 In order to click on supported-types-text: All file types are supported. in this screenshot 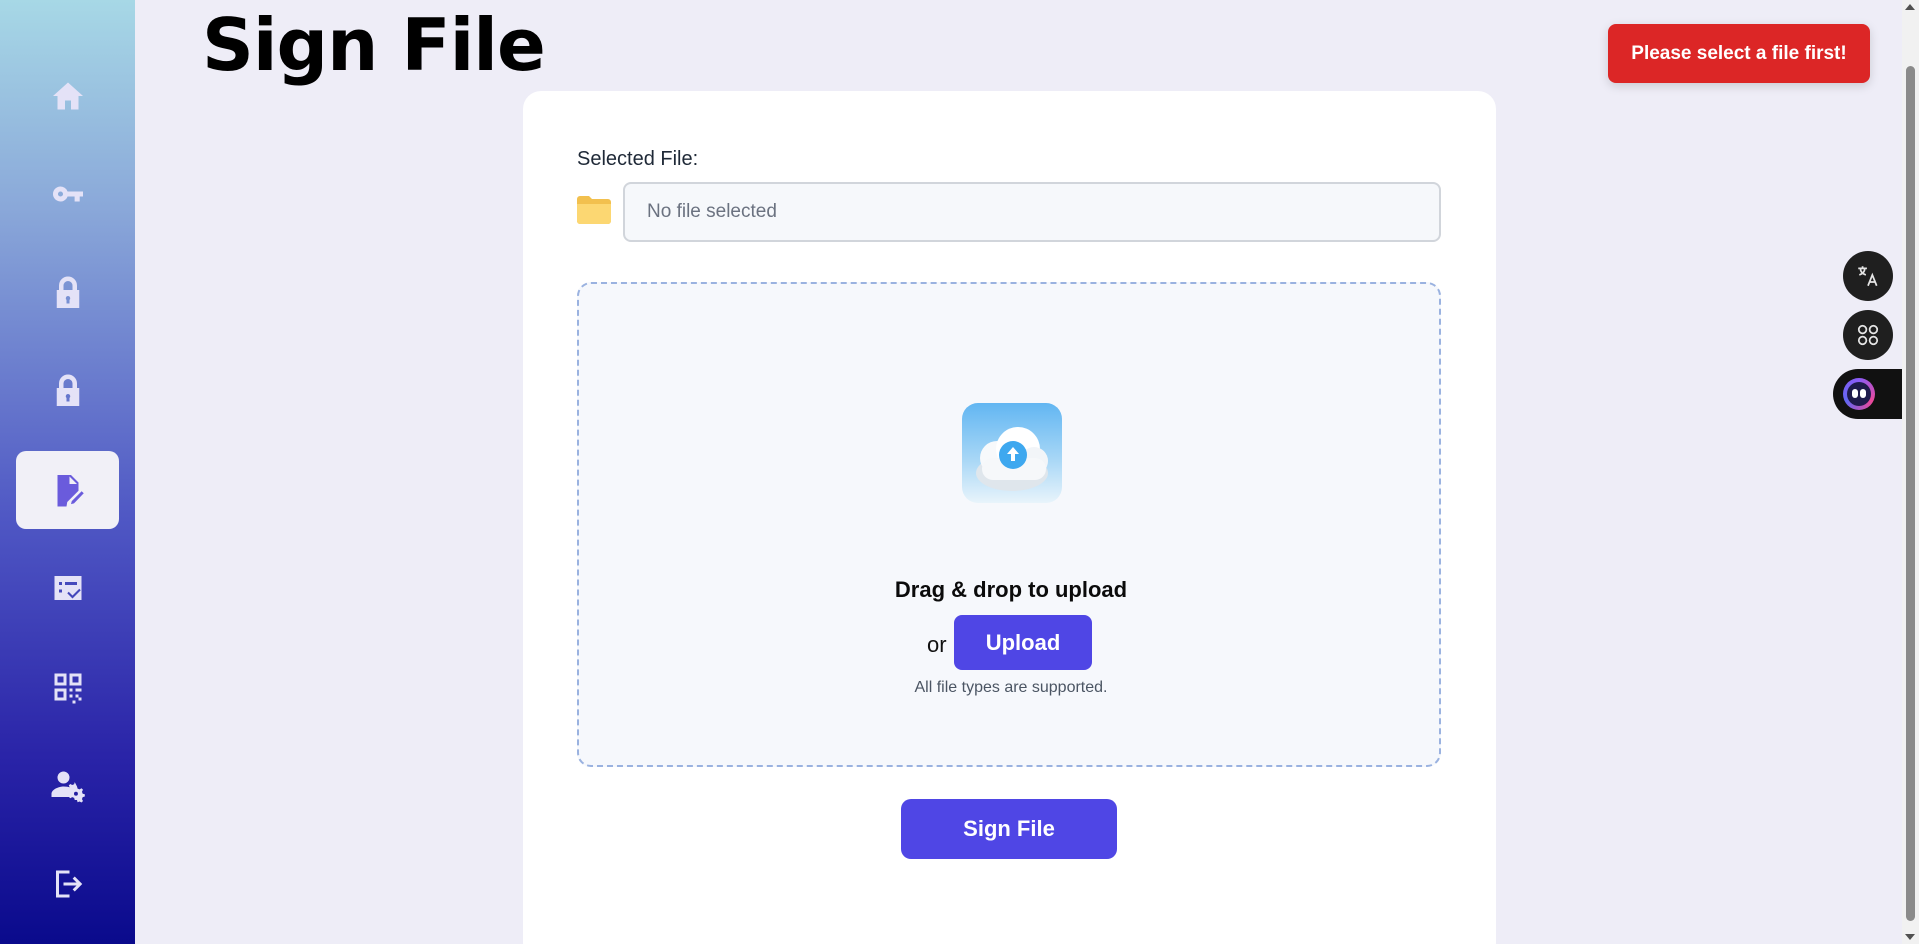, I will do `click(1011, 687)`.